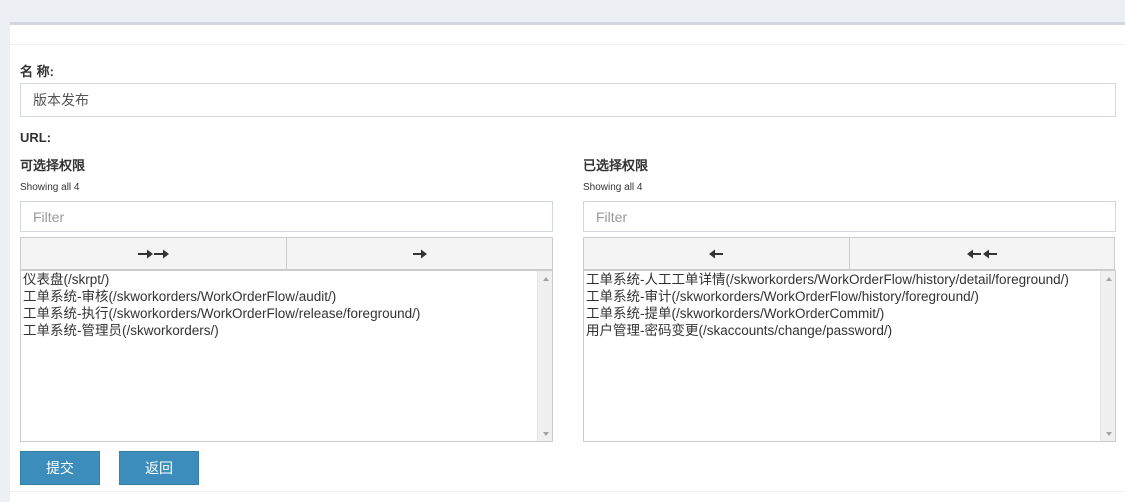  What do you see at coordinates (567, 44) in the screenshot?
I see `card-header-divider` at bounding box center [567, 44].